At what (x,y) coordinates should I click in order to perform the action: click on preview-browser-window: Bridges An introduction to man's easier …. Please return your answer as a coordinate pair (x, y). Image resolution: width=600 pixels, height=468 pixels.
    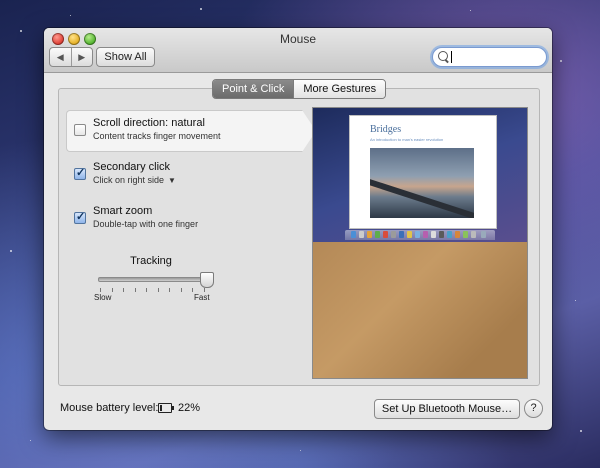
    Looking at the image, I should click on (423, 172).